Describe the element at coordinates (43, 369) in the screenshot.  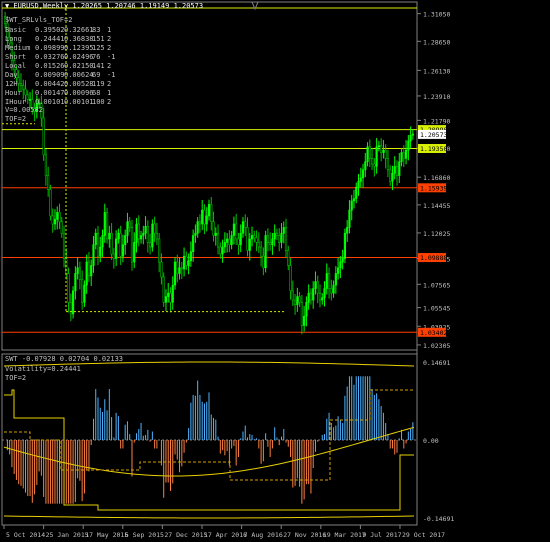
I see `volatility-label: Volatility=0.24441` at that location.